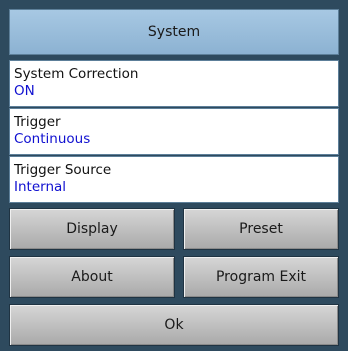 This screenshot has width=348, height=351. Describe the element at coordinates (261, 277) in the screenshot. I see `program-exit-button: Program Exit` at that location.